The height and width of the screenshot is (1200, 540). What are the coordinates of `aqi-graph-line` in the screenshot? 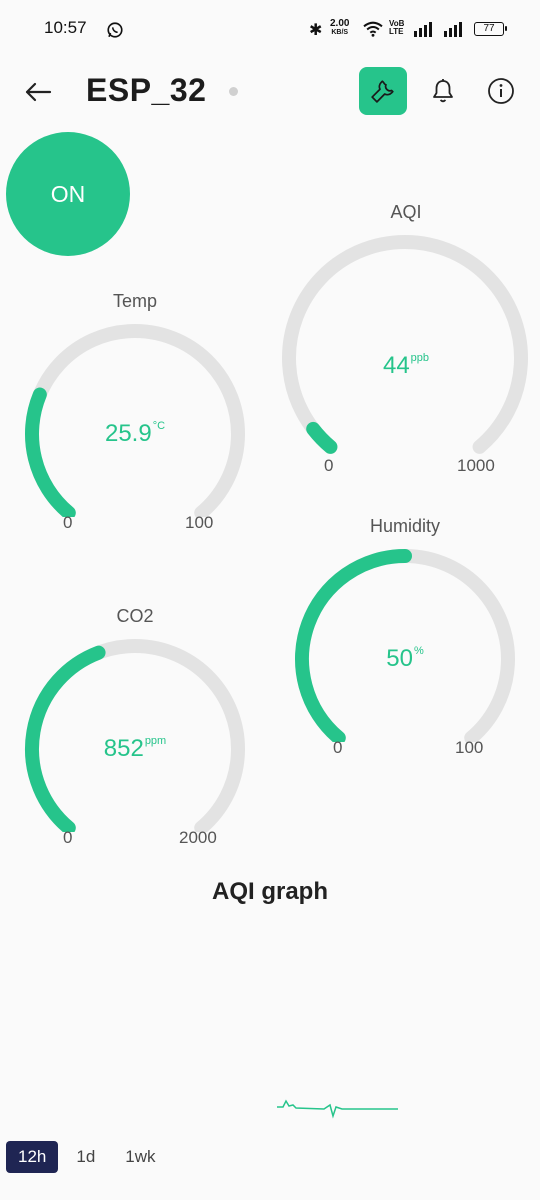 It's located at (337, 1109).